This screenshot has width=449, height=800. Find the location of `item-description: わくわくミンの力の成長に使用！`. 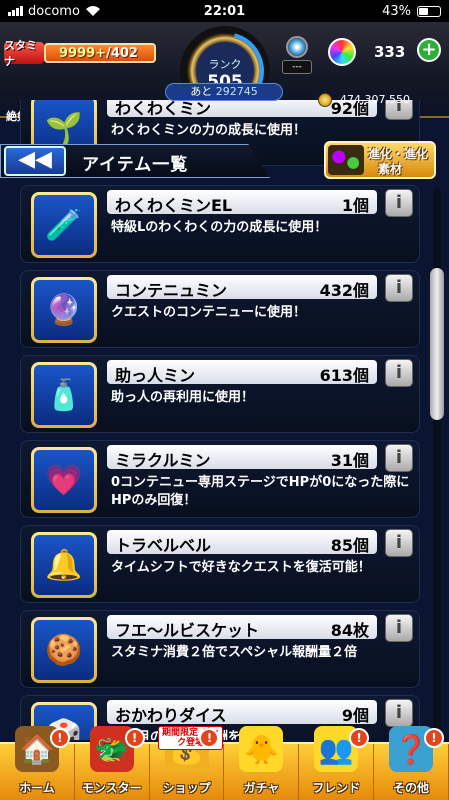

item-description: わくわくミンの力の成長に使用！ is located at coordinates (209, 130).